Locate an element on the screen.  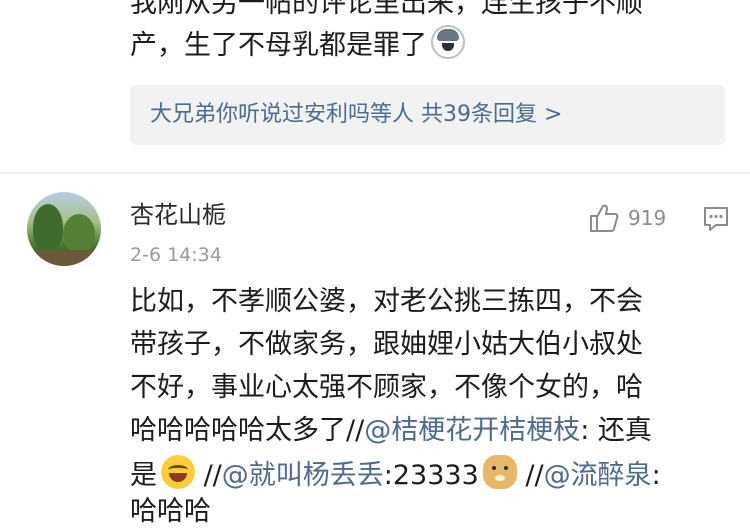
comment-body-line: 哈哈哈哈哈太多了//@桔梗花开桔梗枝: 还真 is located at coordinates (391, 431).